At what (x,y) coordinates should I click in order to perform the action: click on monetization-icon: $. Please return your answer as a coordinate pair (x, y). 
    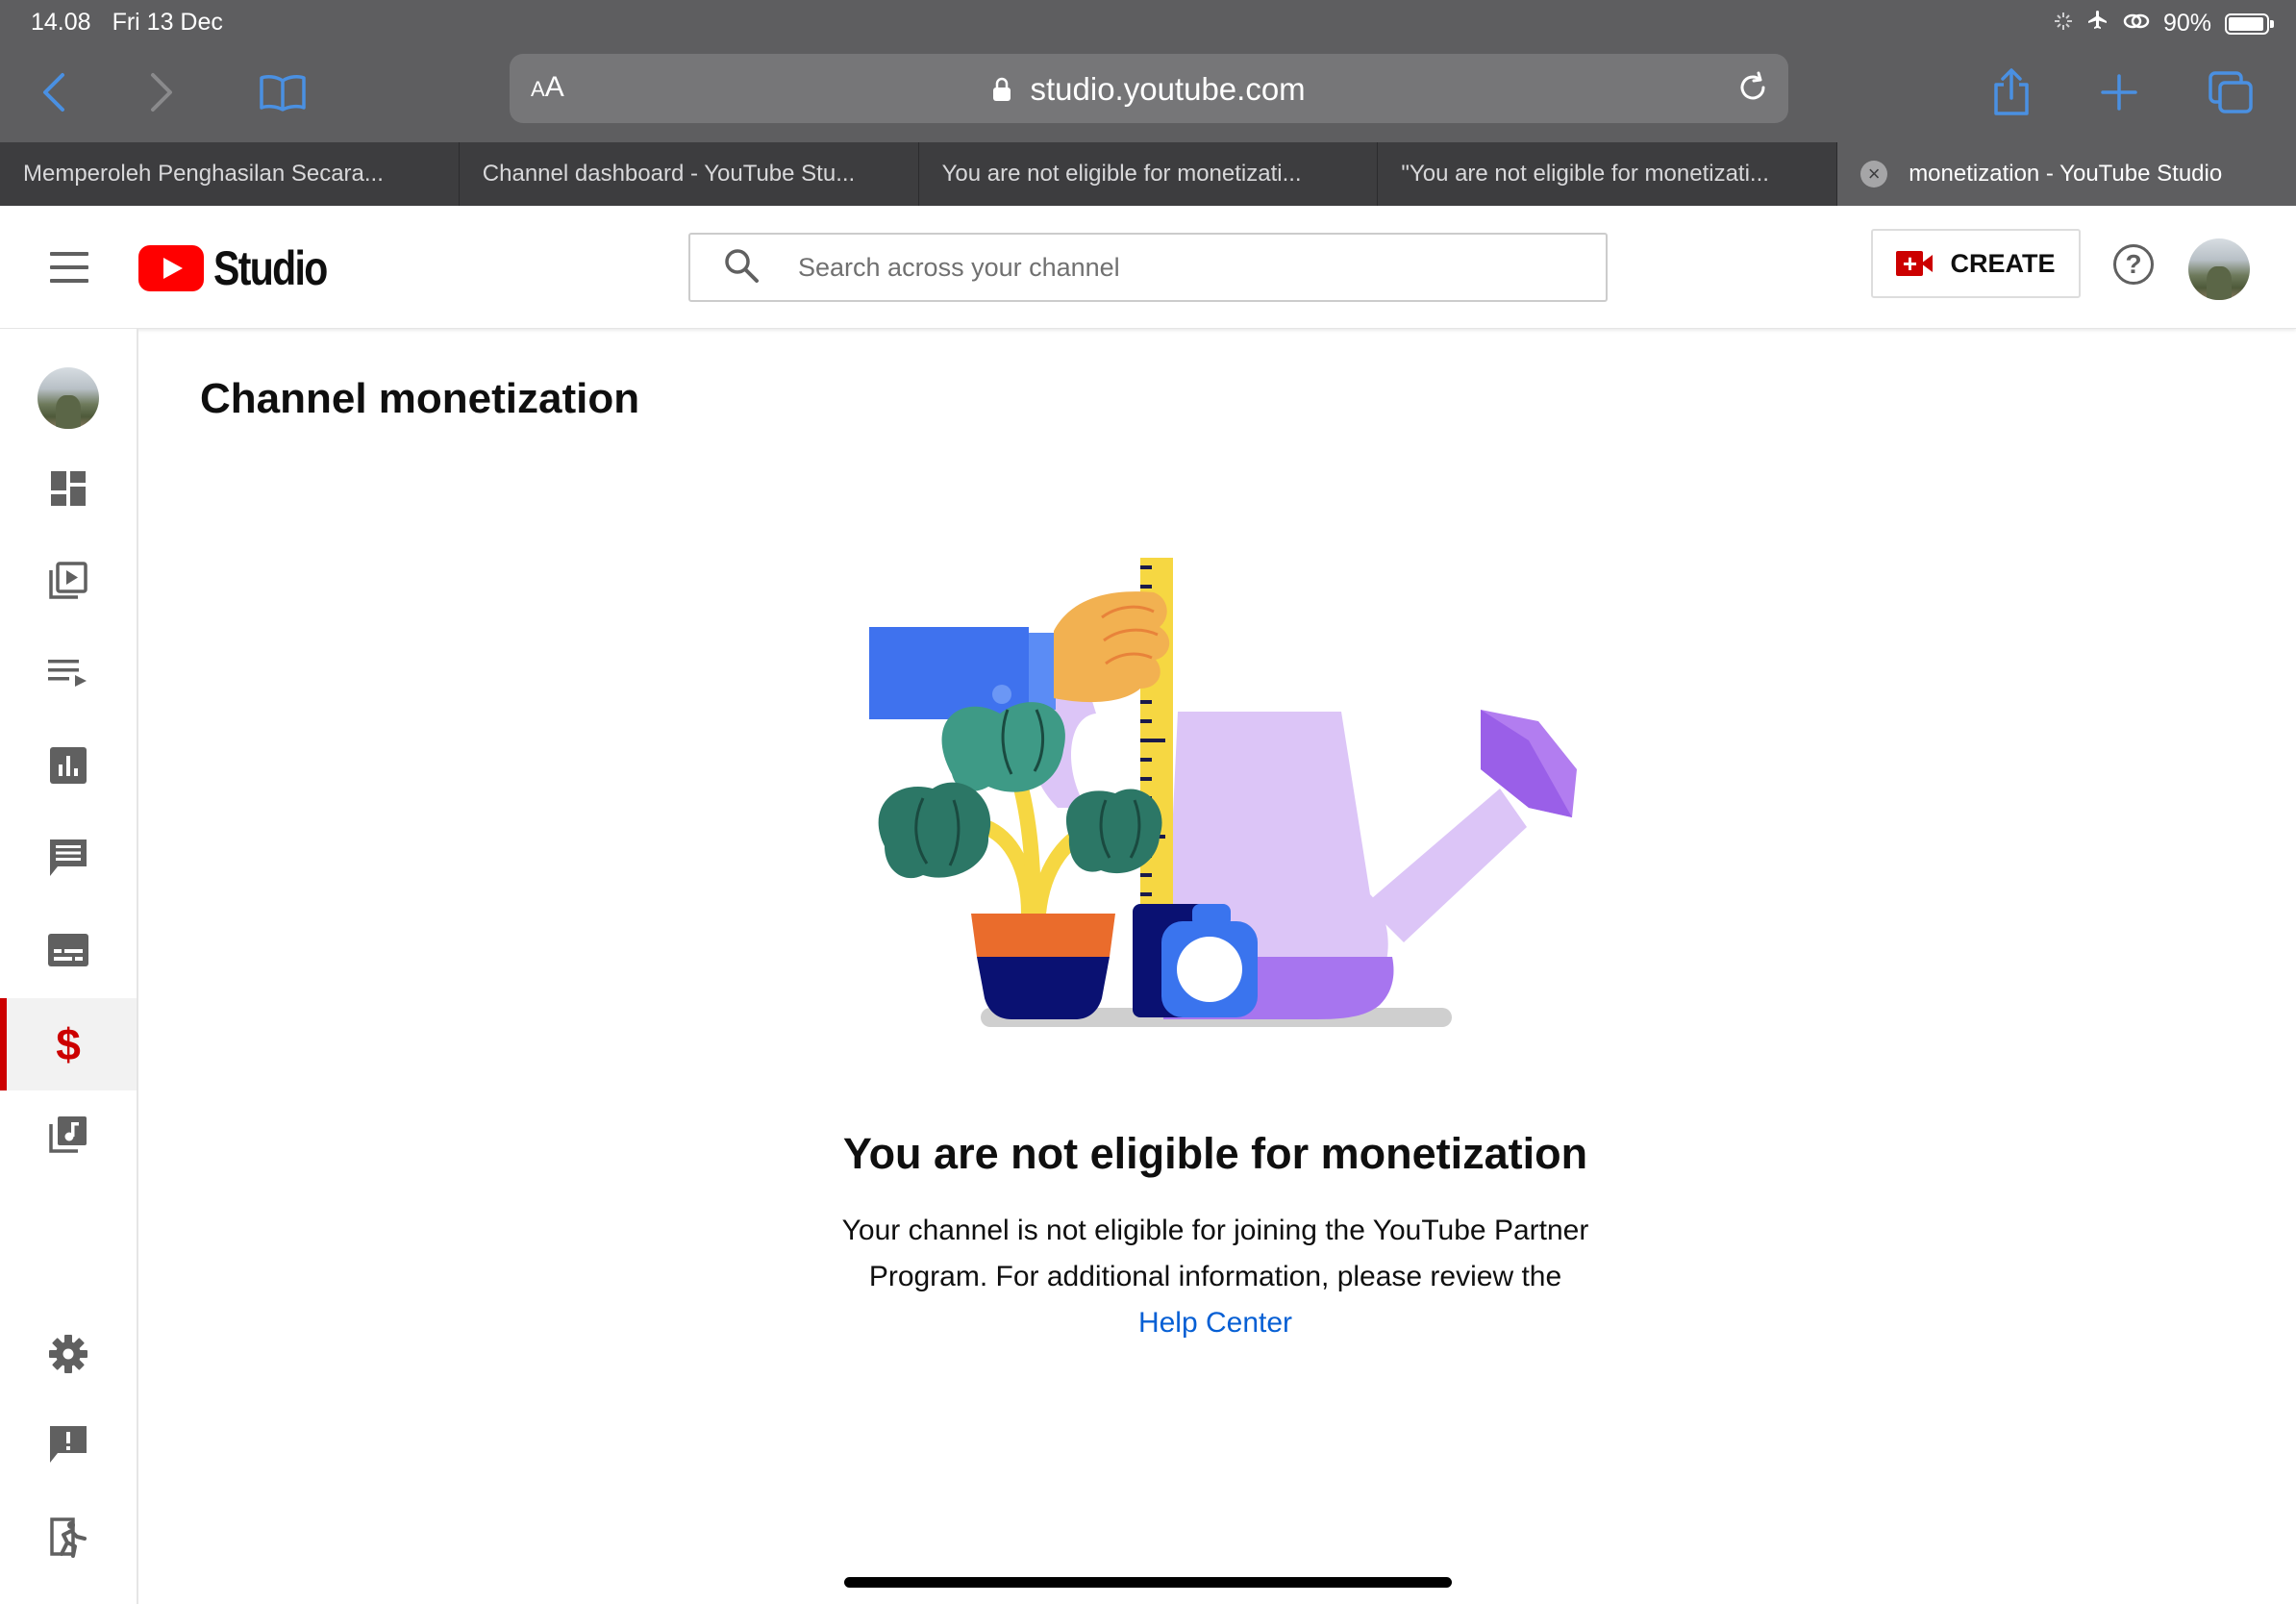
    Looking at the image, I should click on (68, 1044).